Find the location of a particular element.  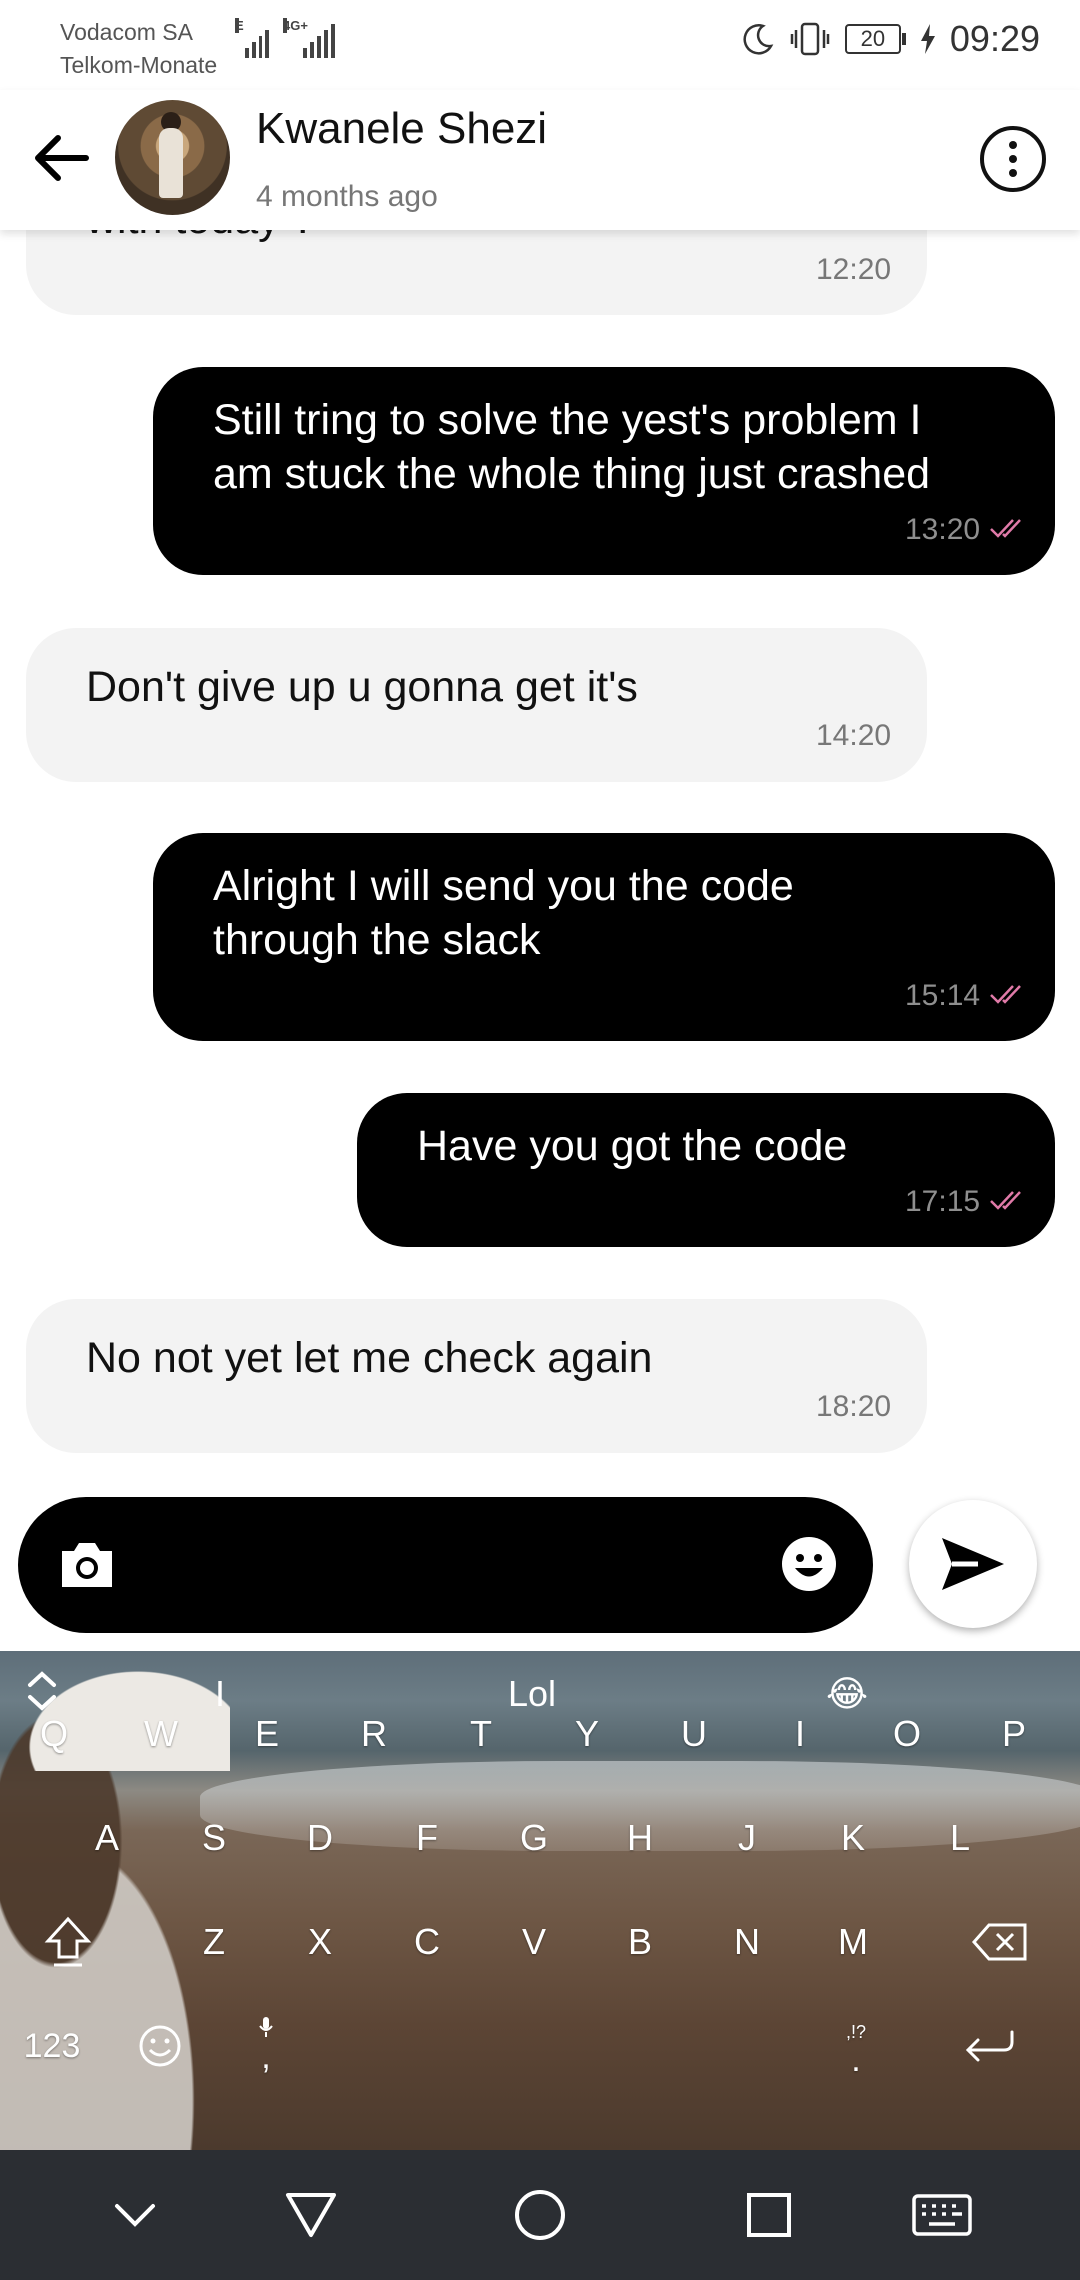

key-s: S is located at coordinates (214, 1838).